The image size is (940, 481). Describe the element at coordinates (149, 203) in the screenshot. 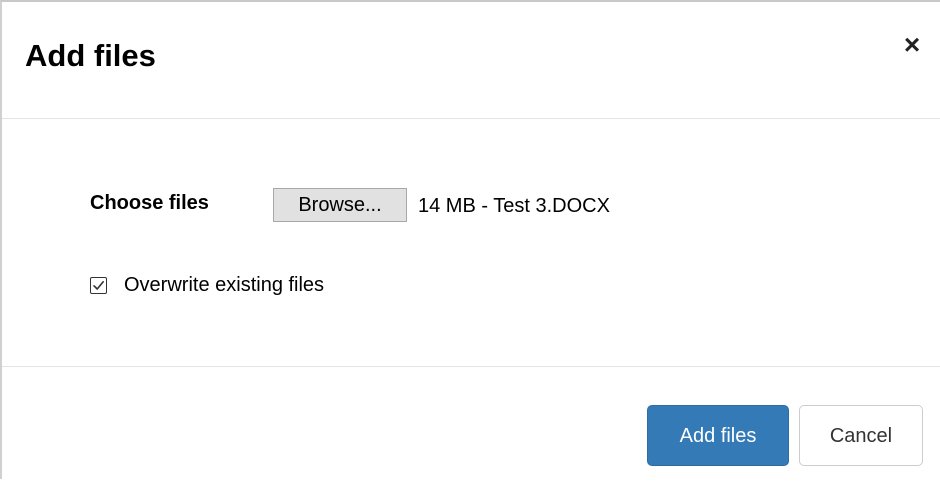

I see `choose-files-label: Choose files` at that location.